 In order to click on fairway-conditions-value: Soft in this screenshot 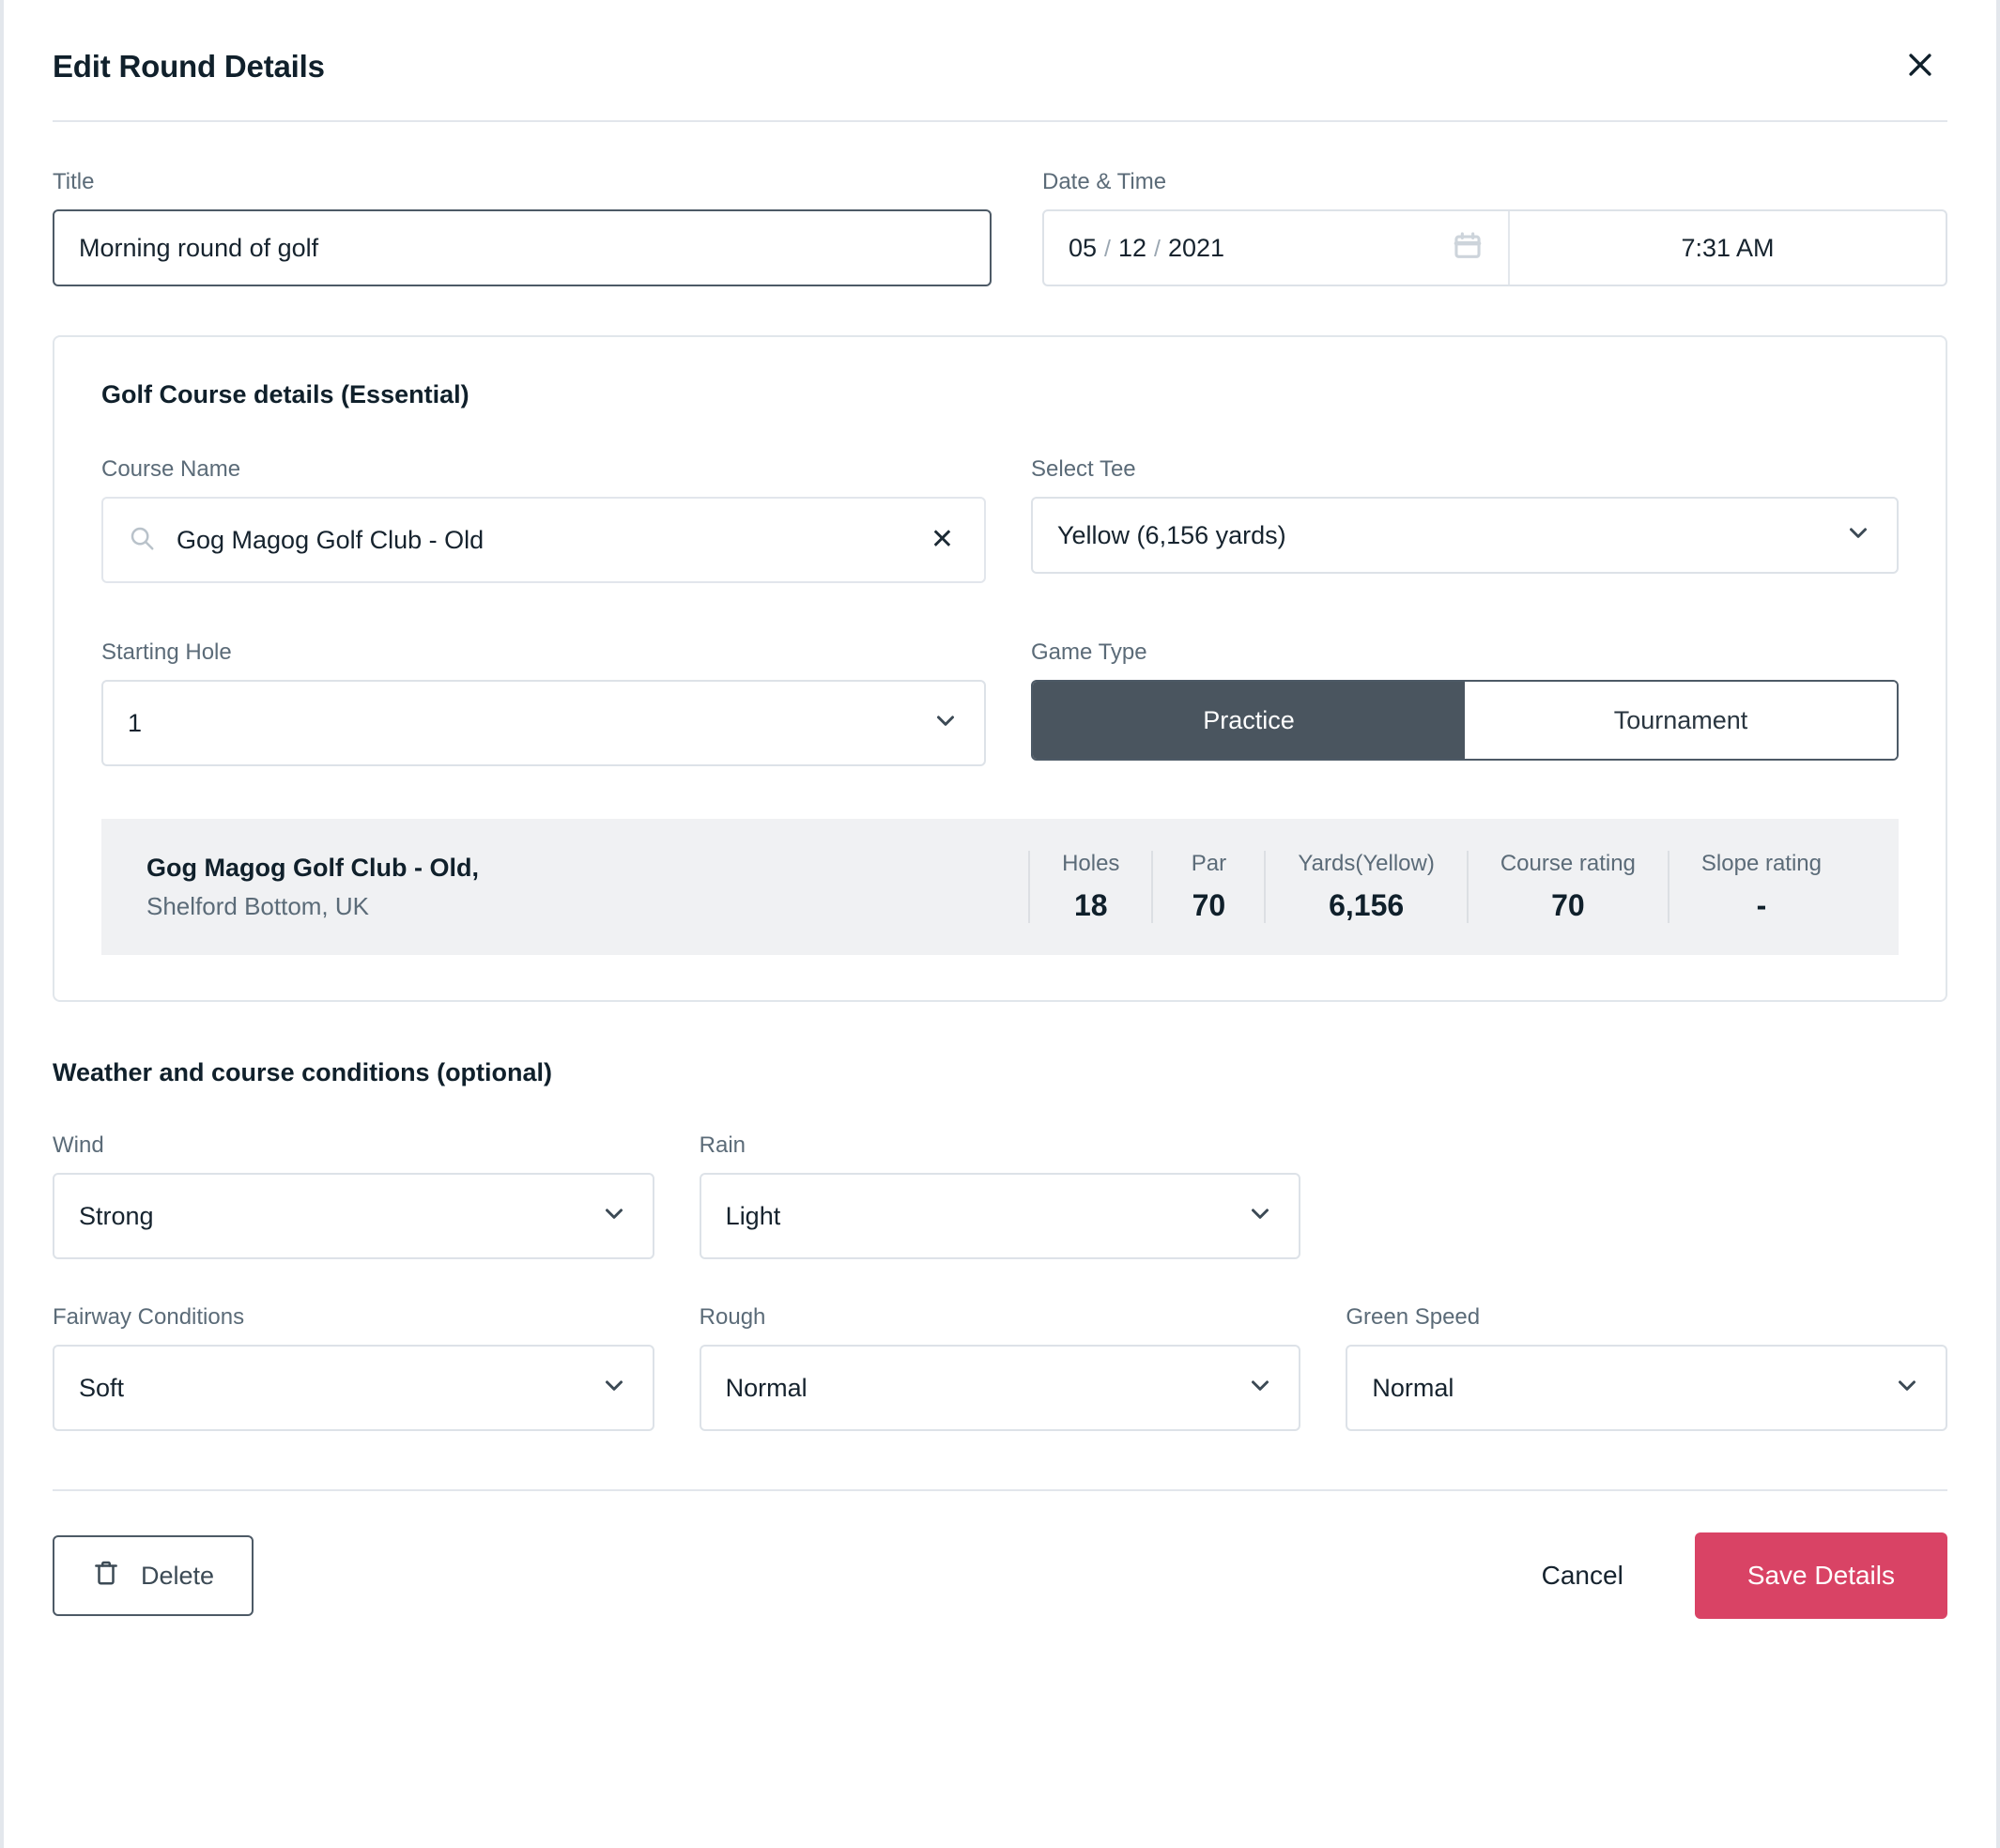, I will do `click(102, 1387)`.